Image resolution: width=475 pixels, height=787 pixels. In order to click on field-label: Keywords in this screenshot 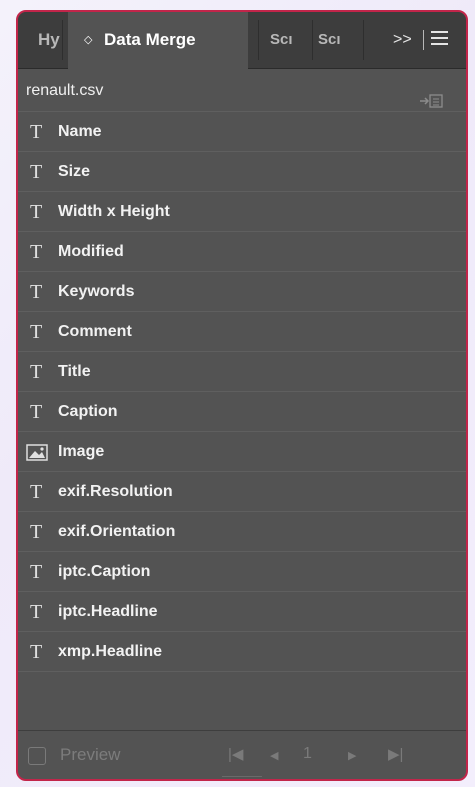, I will do `click(96, 291)`.